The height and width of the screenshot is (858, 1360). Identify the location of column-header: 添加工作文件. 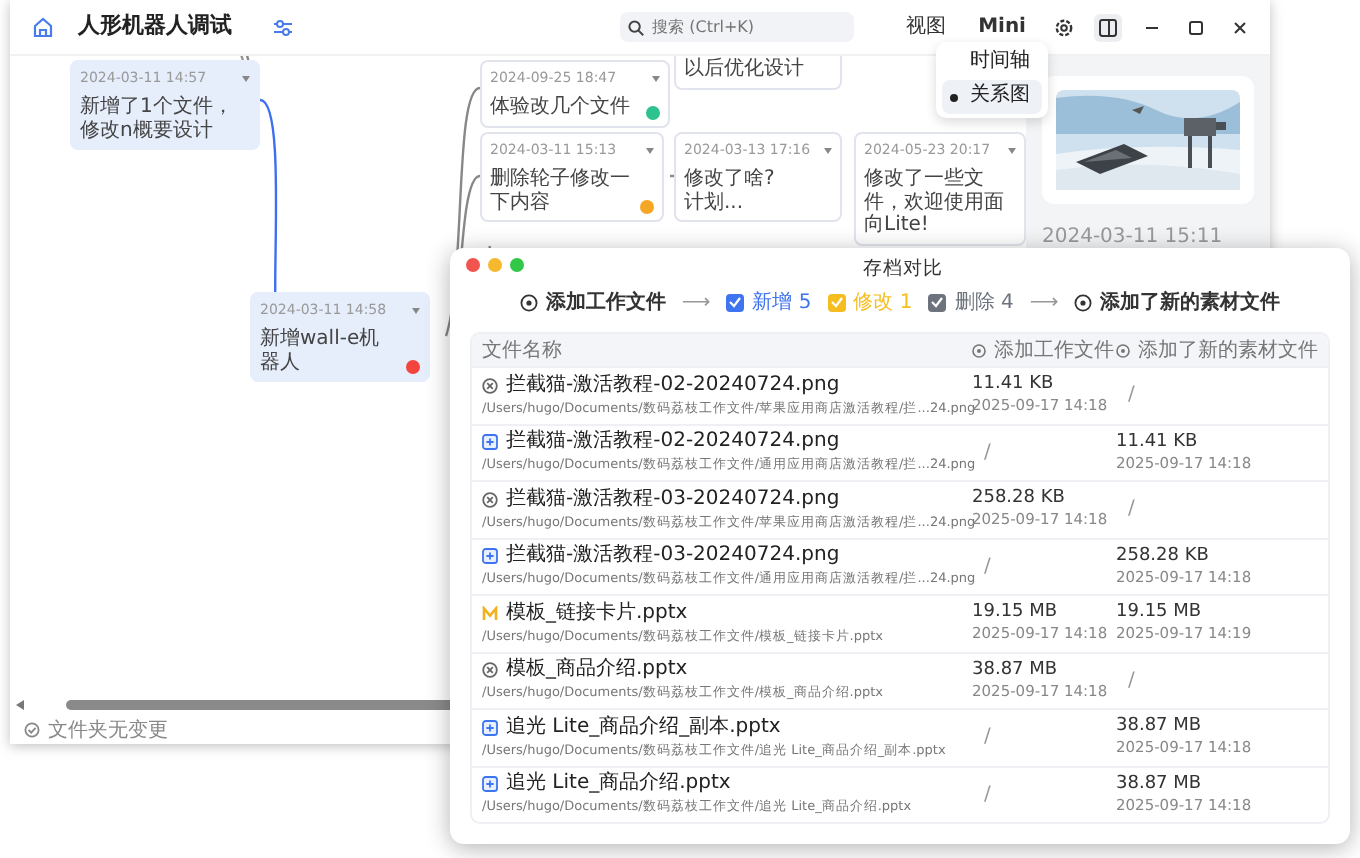
(1054, 350).